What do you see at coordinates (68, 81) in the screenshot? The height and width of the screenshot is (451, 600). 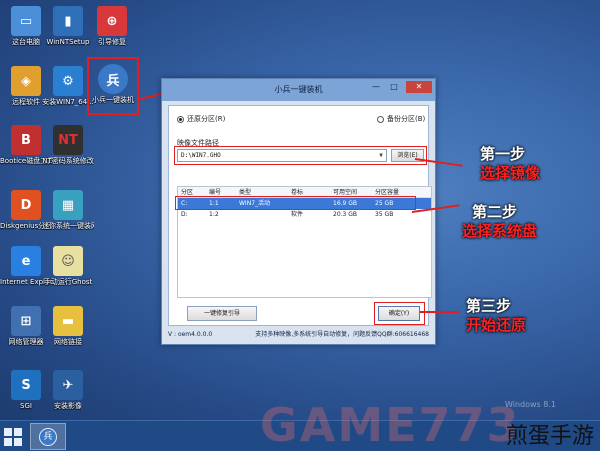 I see `install-icon: ⚙` at bounding box center [68, 81].